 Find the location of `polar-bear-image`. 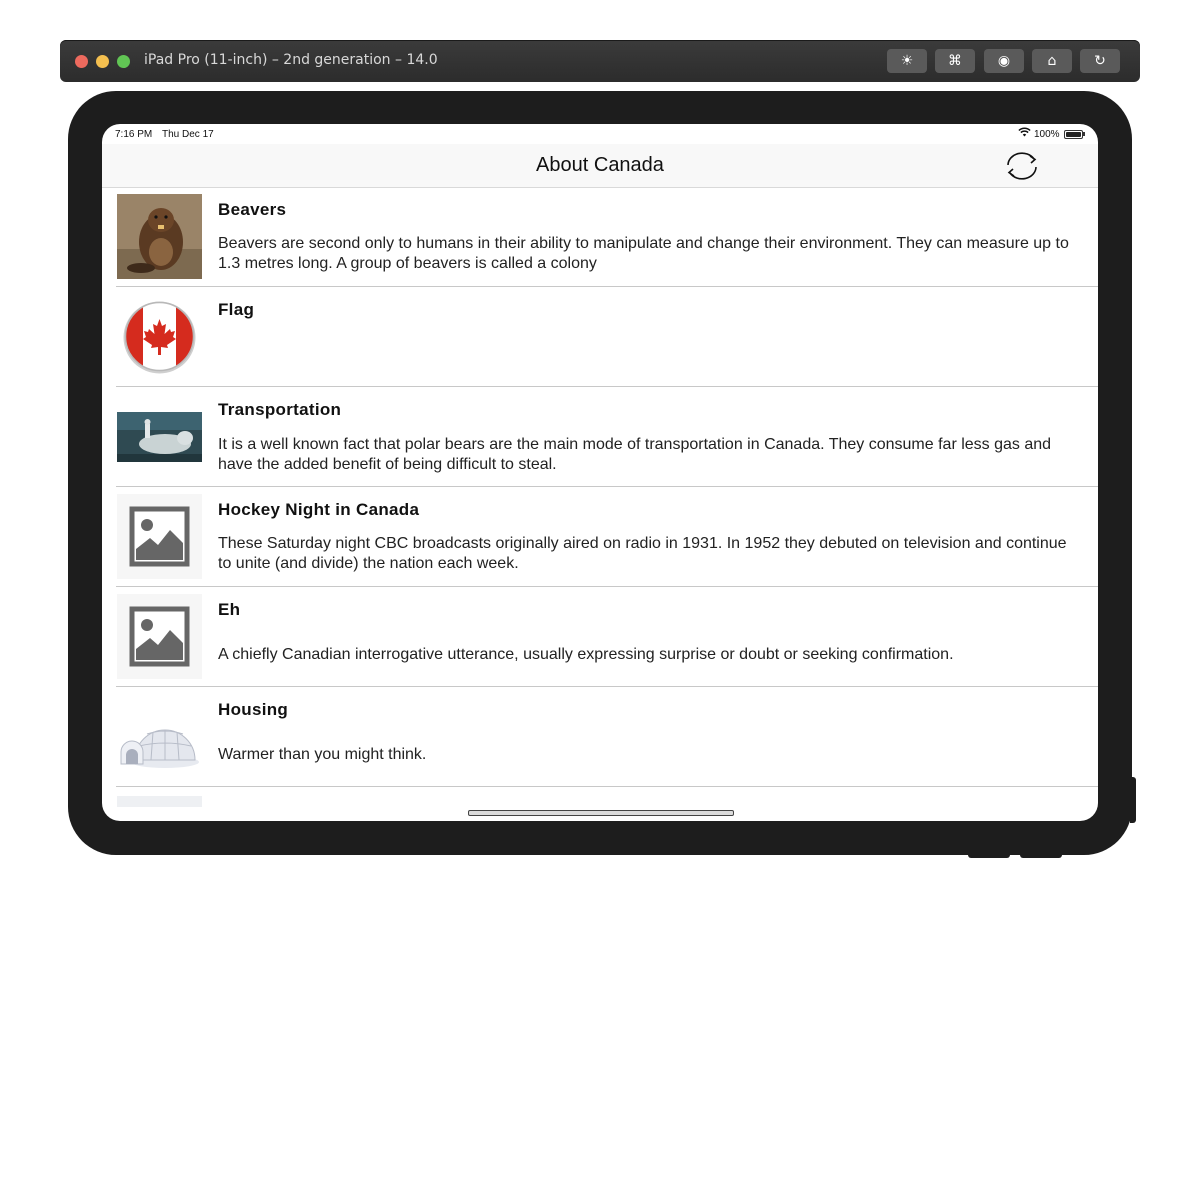

polar-bear-image is located at coordinates (159, 437).